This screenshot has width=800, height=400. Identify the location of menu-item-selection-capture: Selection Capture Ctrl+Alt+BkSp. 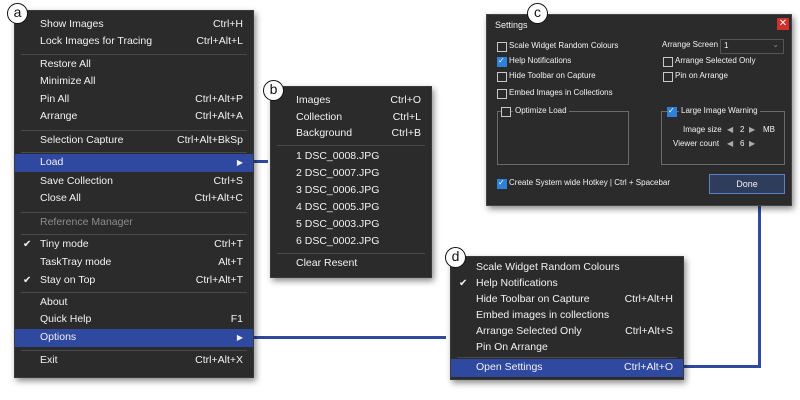
(134, 140).